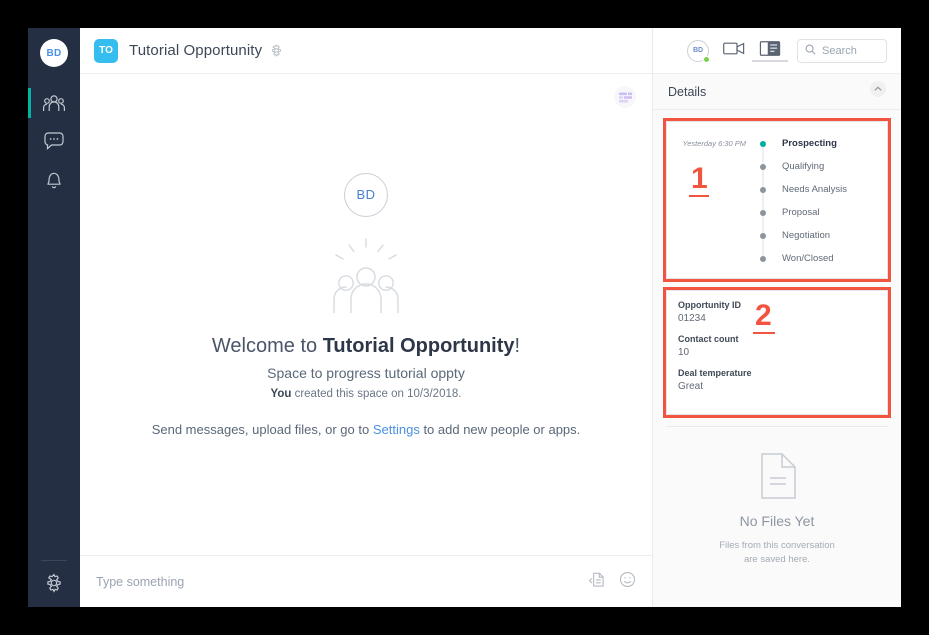 The width and height of the screenshot is (929, 635). I want to click on people-presence-button: BD, so click(698, 51).